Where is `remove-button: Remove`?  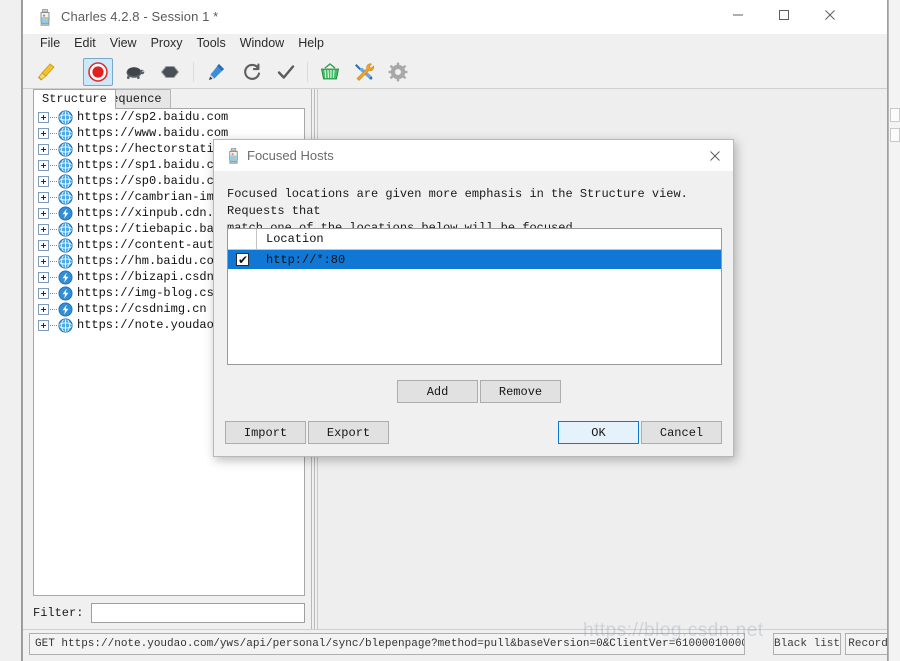 remove-button: Remove is located at coordinates (520, 391).